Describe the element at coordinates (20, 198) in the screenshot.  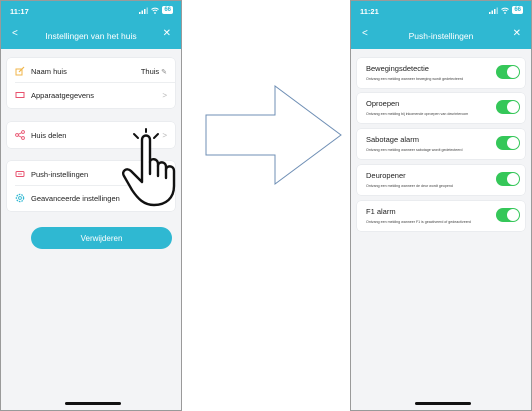
I see `settings-gear-icon` at that location.